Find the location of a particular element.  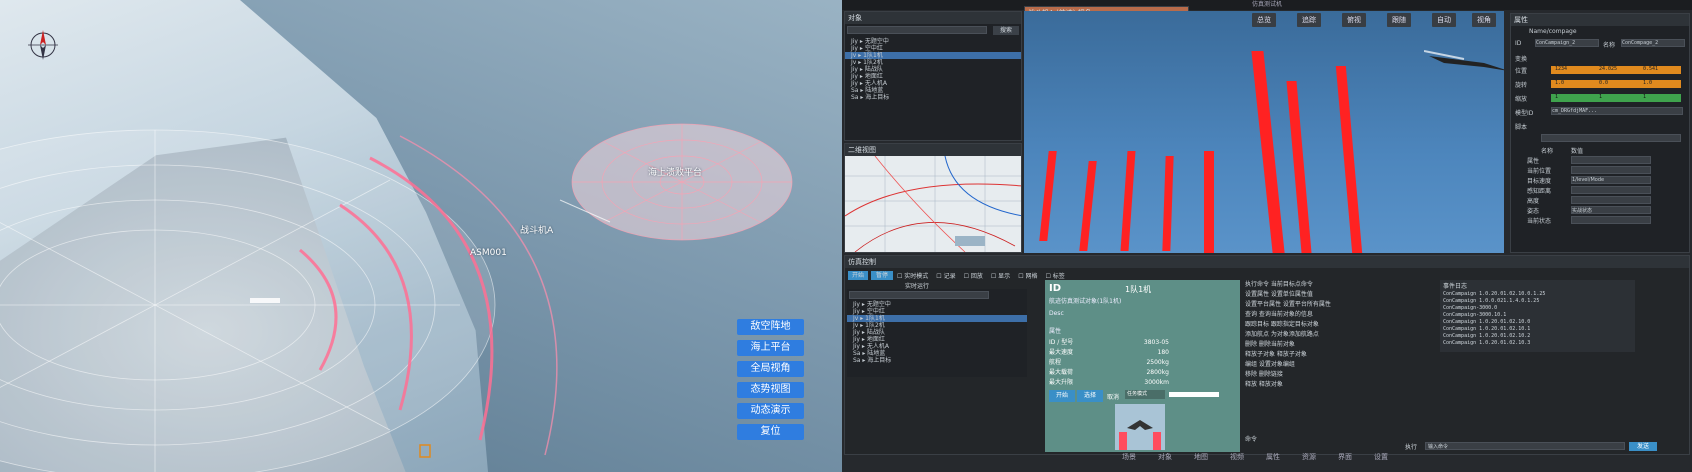

option-checkbox: ☐ 回放 is located at coordinates (973, 275).